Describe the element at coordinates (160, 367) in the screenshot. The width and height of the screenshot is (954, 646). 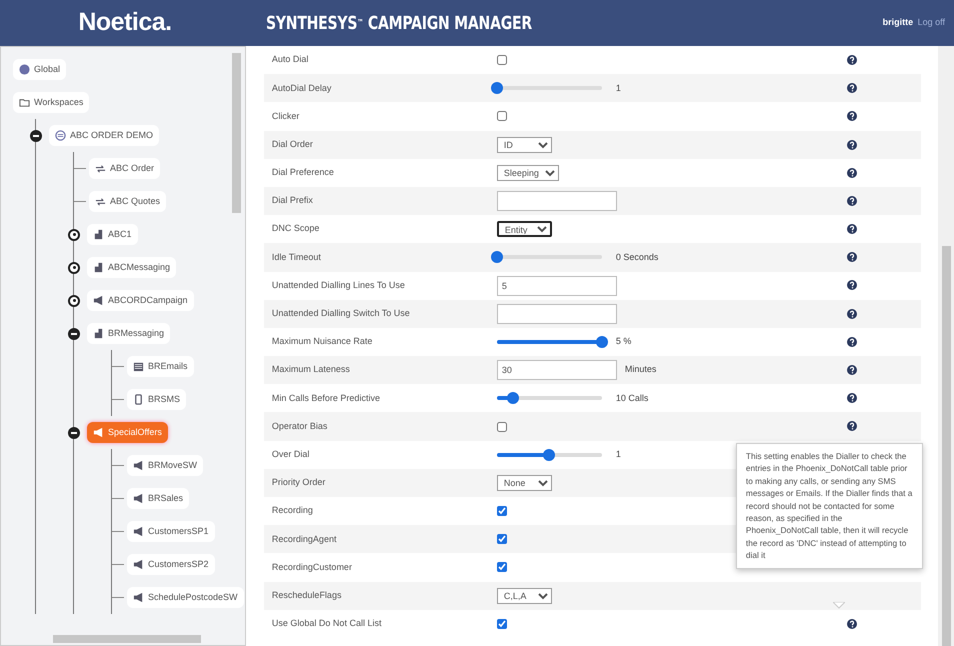
I see `tree-item: BREmails` at that location.